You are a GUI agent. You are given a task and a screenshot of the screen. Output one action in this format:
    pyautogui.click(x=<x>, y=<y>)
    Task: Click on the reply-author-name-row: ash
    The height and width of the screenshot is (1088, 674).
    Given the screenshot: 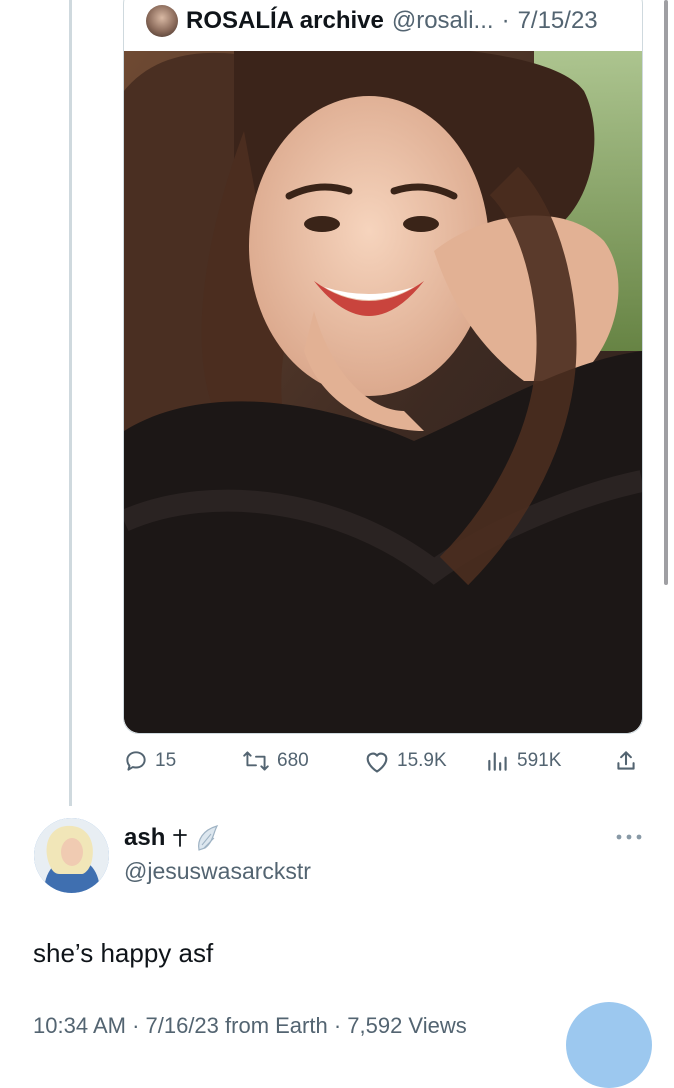 What is the action you would take?
    pyautogui.click(x=171, y=838)
    